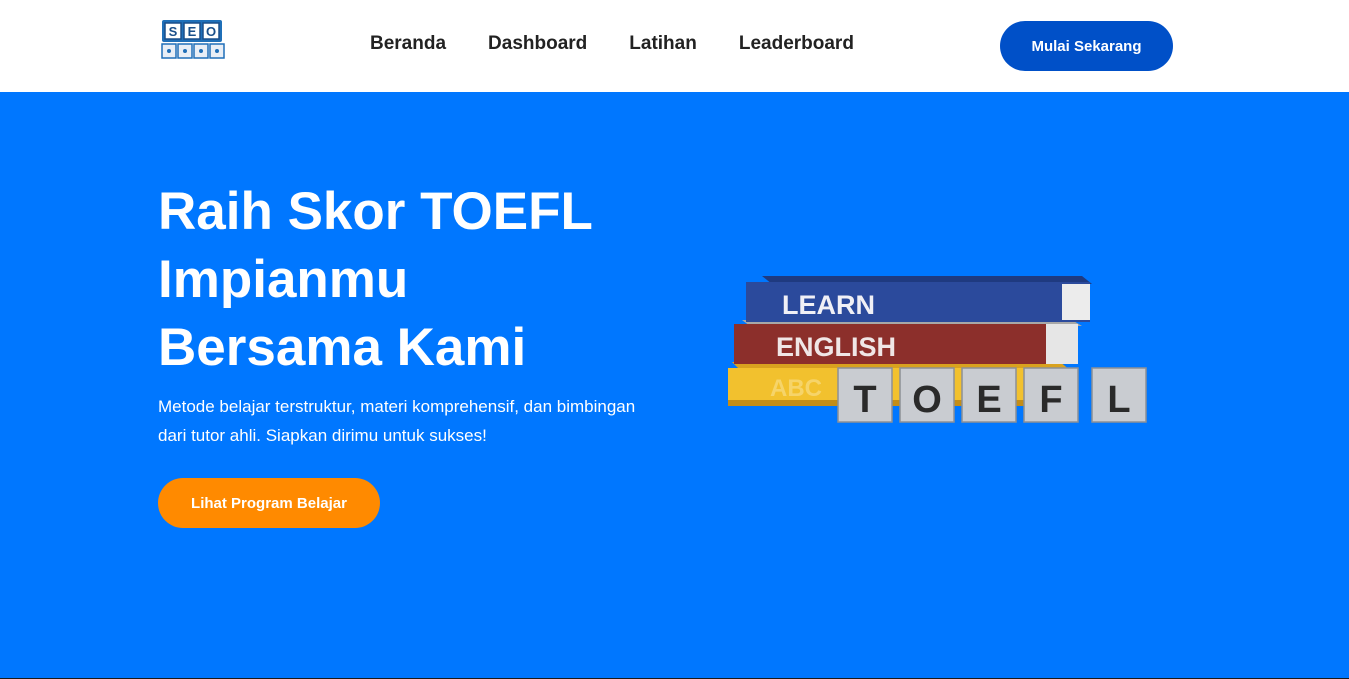 The width and height of the screenshot is (1349, 679). What do you see at coordinates (283, 279) in the screenshot?
I see `hero-title-line: Impianmu` at bounding box center [283, 279].